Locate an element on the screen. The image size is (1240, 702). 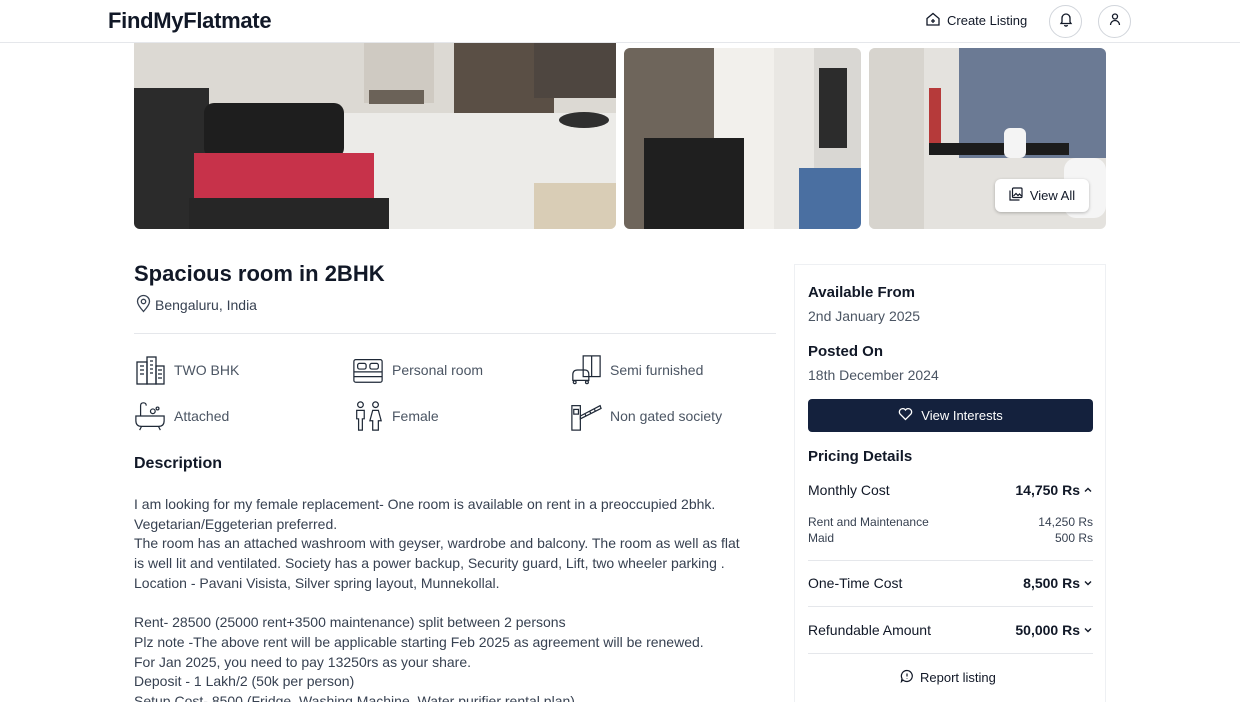
chevron-up-icon is located at coordinates (1088, 490).